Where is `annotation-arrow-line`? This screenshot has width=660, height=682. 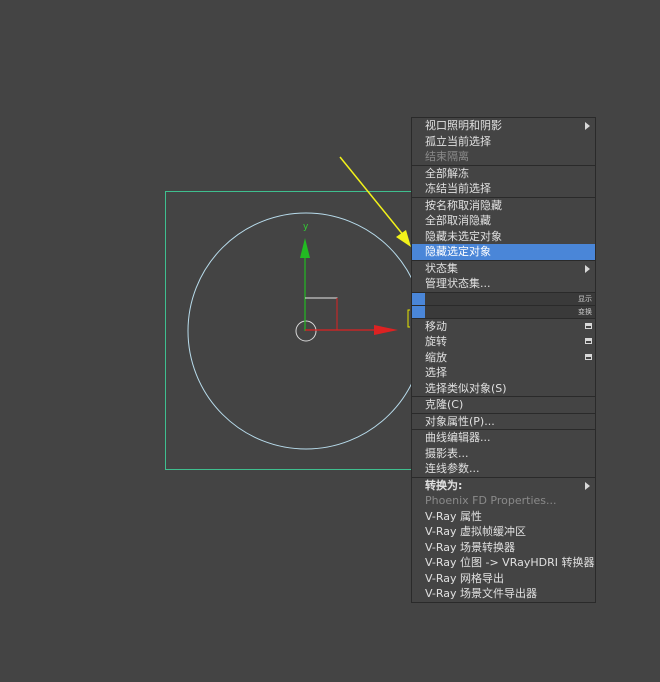 annotation-arrow-line is located at coordinates (372, 196).